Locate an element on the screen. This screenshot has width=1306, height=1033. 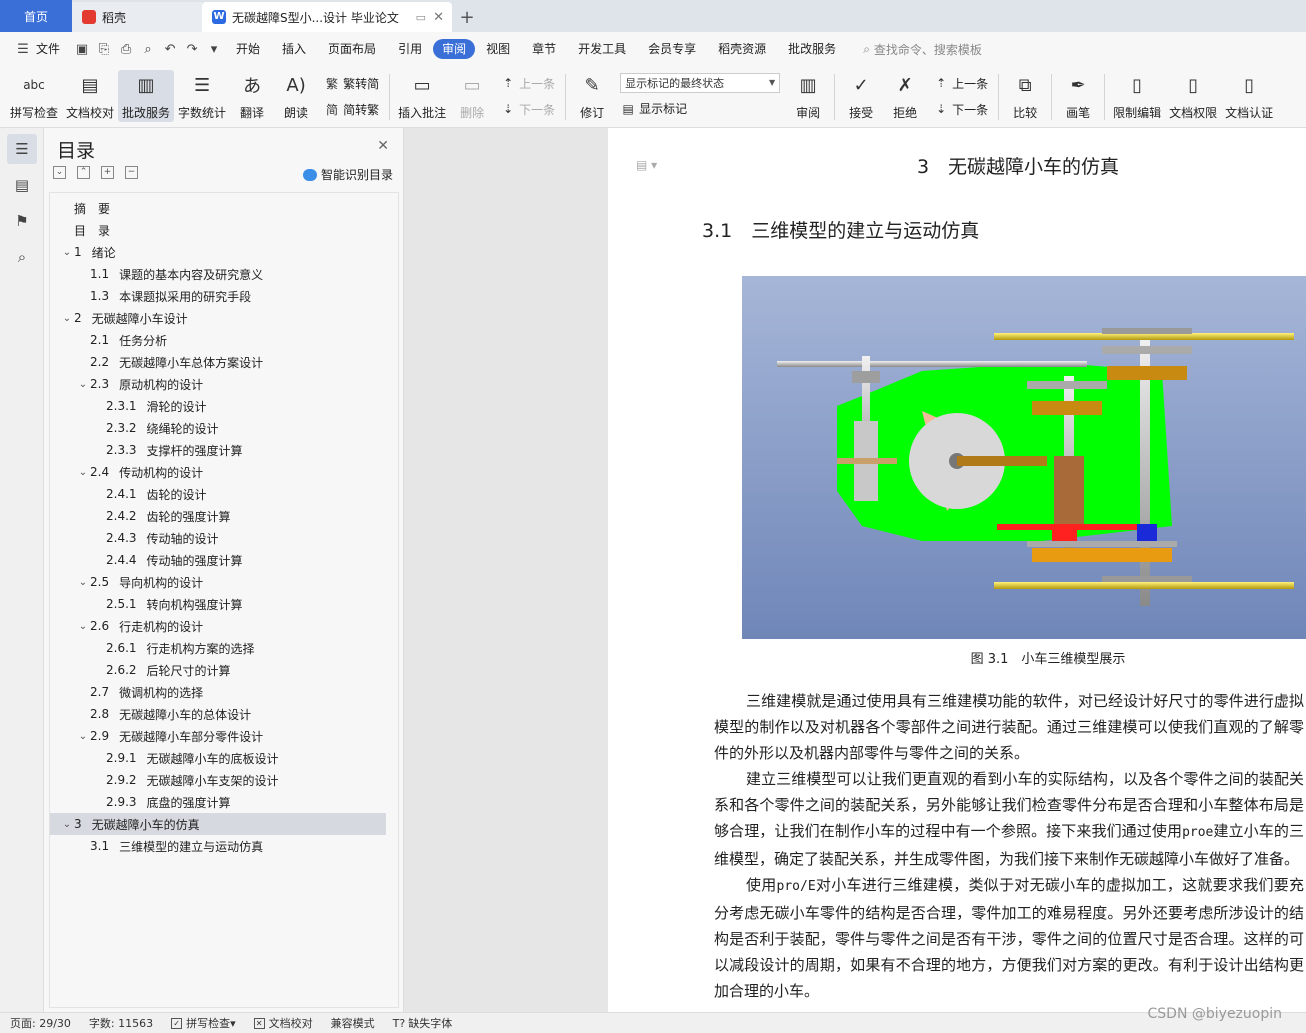
trad-to-simp-button: 繁繁转简 is located at coordinates (351, 83).